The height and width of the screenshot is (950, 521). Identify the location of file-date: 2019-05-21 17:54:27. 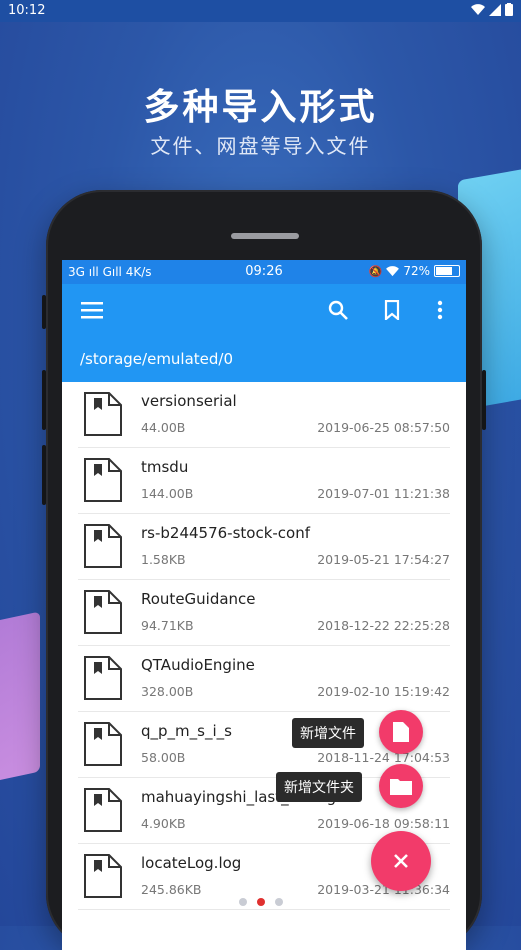
(383, 559).